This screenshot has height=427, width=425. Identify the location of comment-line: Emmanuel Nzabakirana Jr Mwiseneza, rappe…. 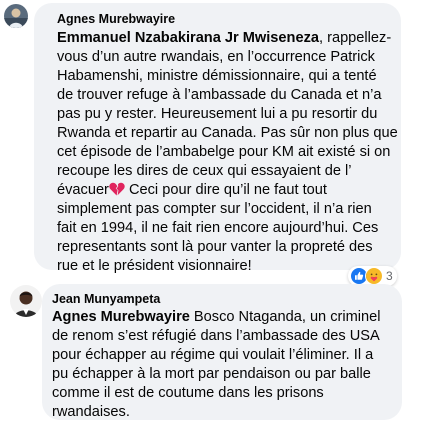
(224, 38).